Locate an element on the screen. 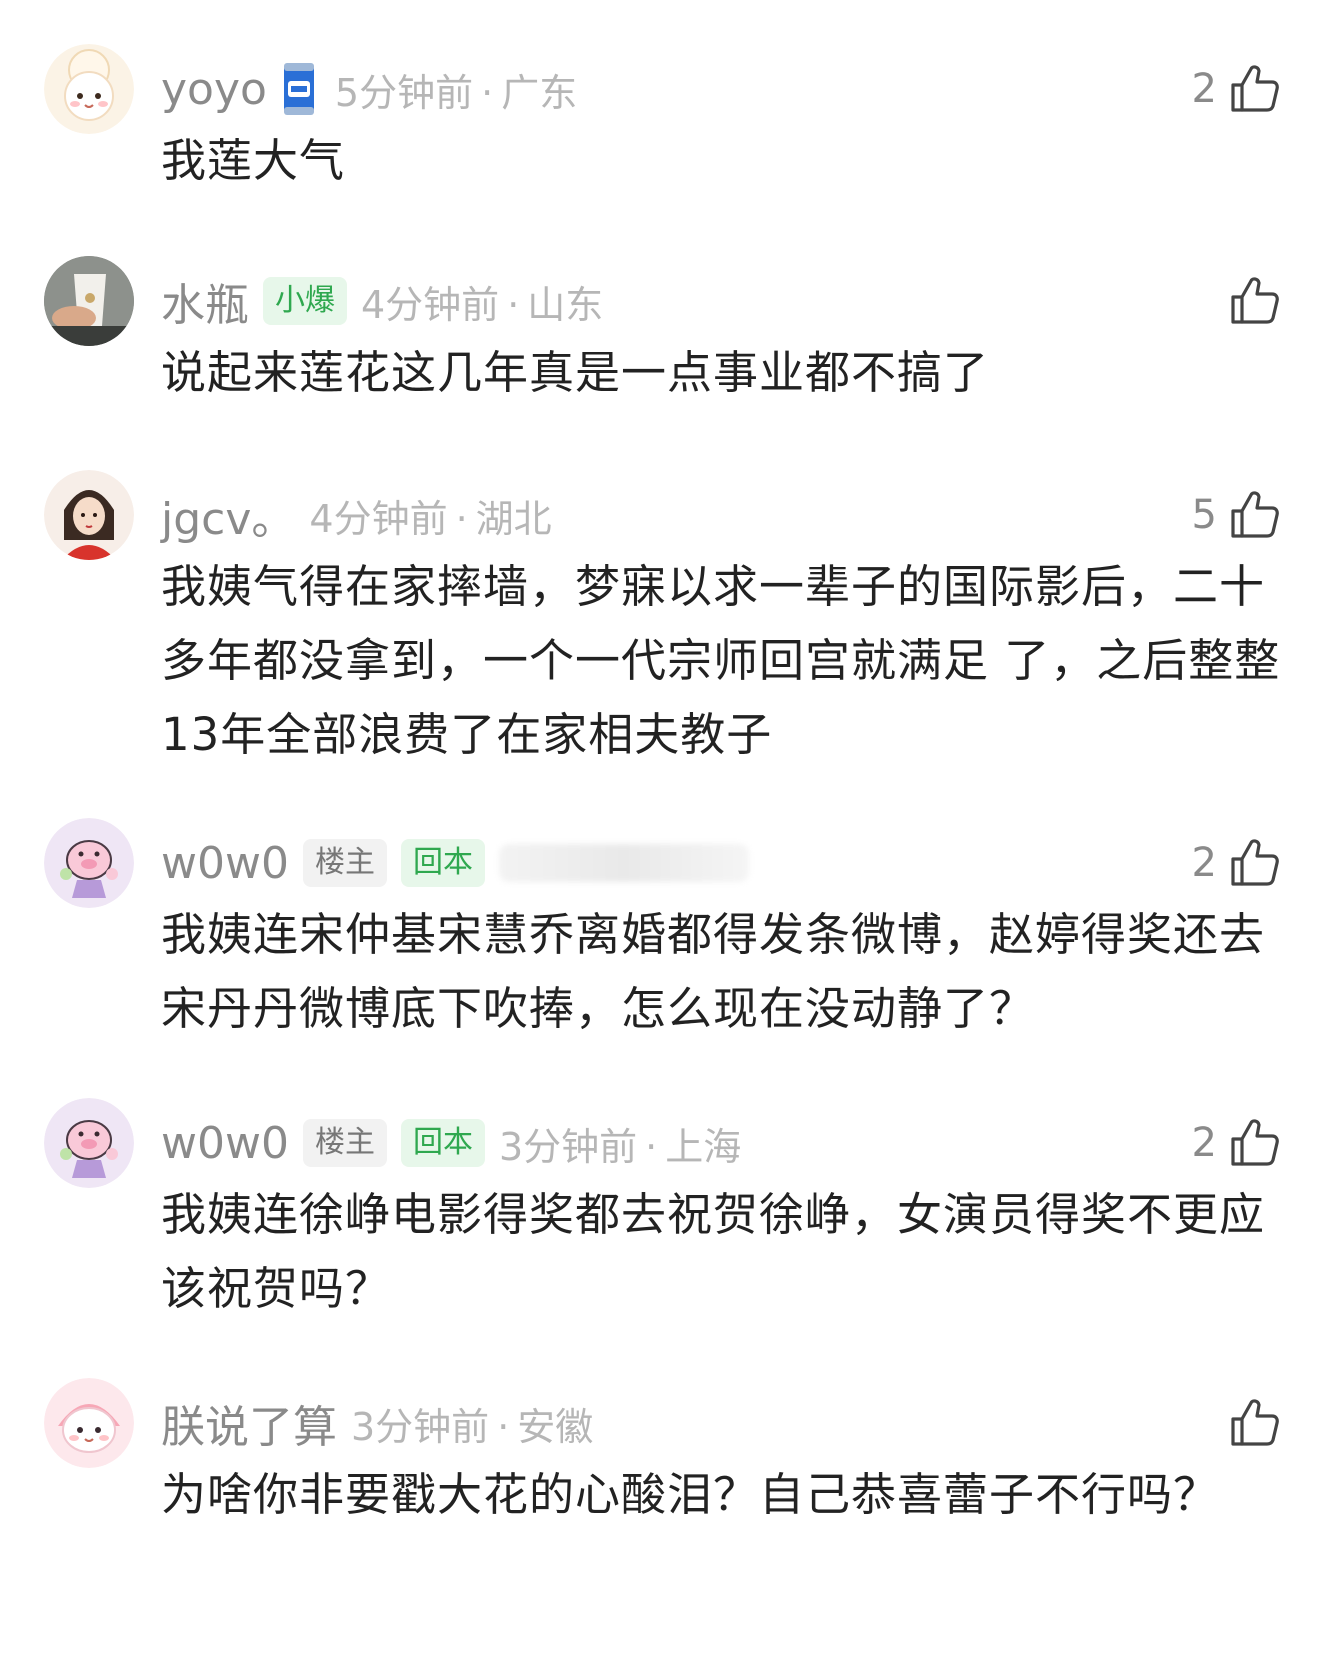  comment-time: 5分钟前 · 广东 is located at coordinates (456, 92).